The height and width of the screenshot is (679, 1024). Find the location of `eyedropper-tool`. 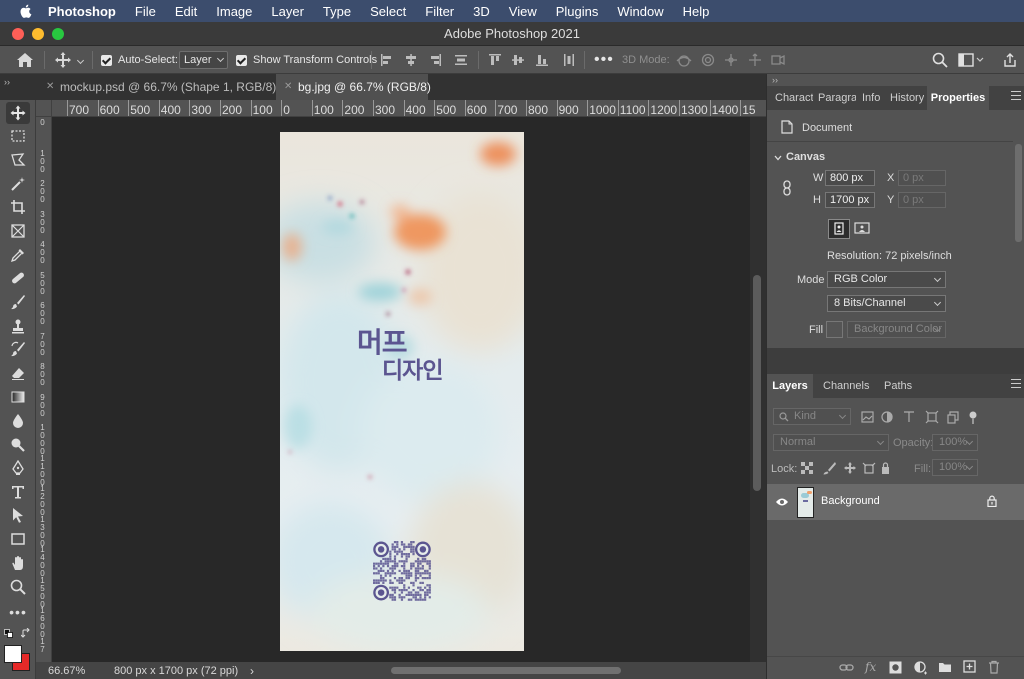

eyedropper-tool is located at coordinates (18, 255).